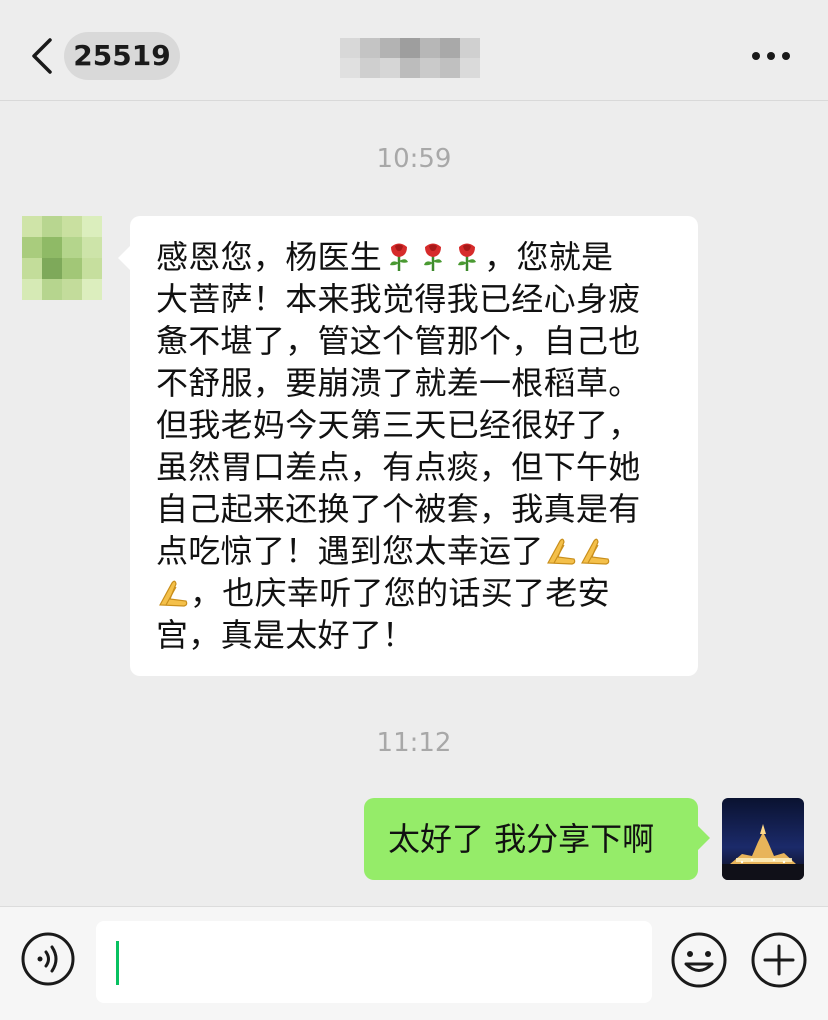 Image resolution: width=828 pixels, height=1020 pixels. I want to click on message-timestamp: 10:59, so click(414, 159).